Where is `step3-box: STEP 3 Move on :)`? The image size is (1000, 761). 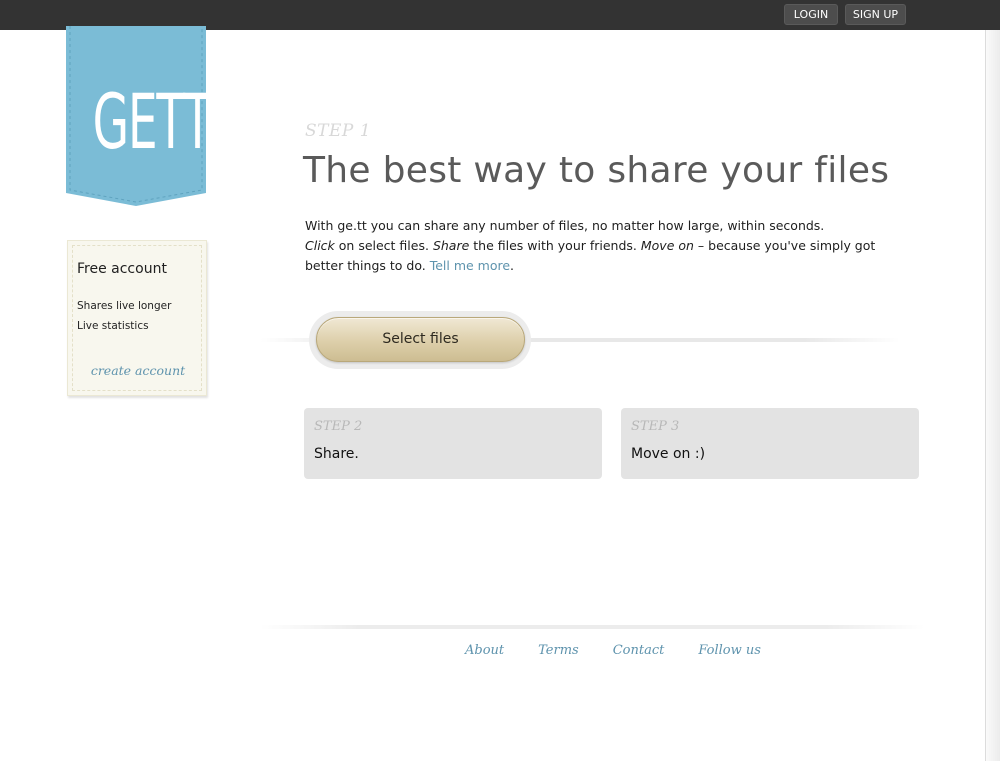 step3-box: STEP 3 Move on :) is located at coordinates (770, 443).